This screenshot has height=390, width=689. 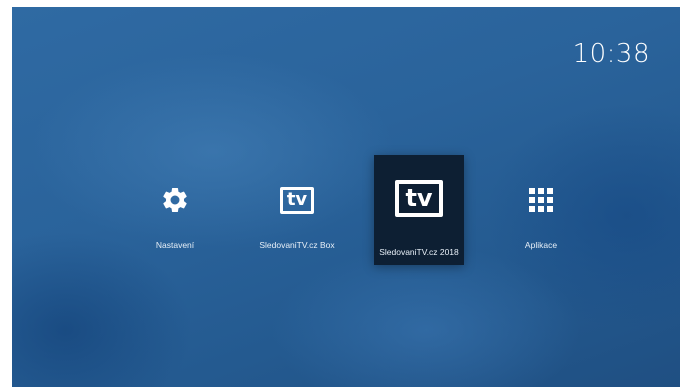 What do you see at coordinates (297, 245) in the screenshot?
I see `app-tile-label: SledovaniTV.cz Box` at bounding box center [297, 245].